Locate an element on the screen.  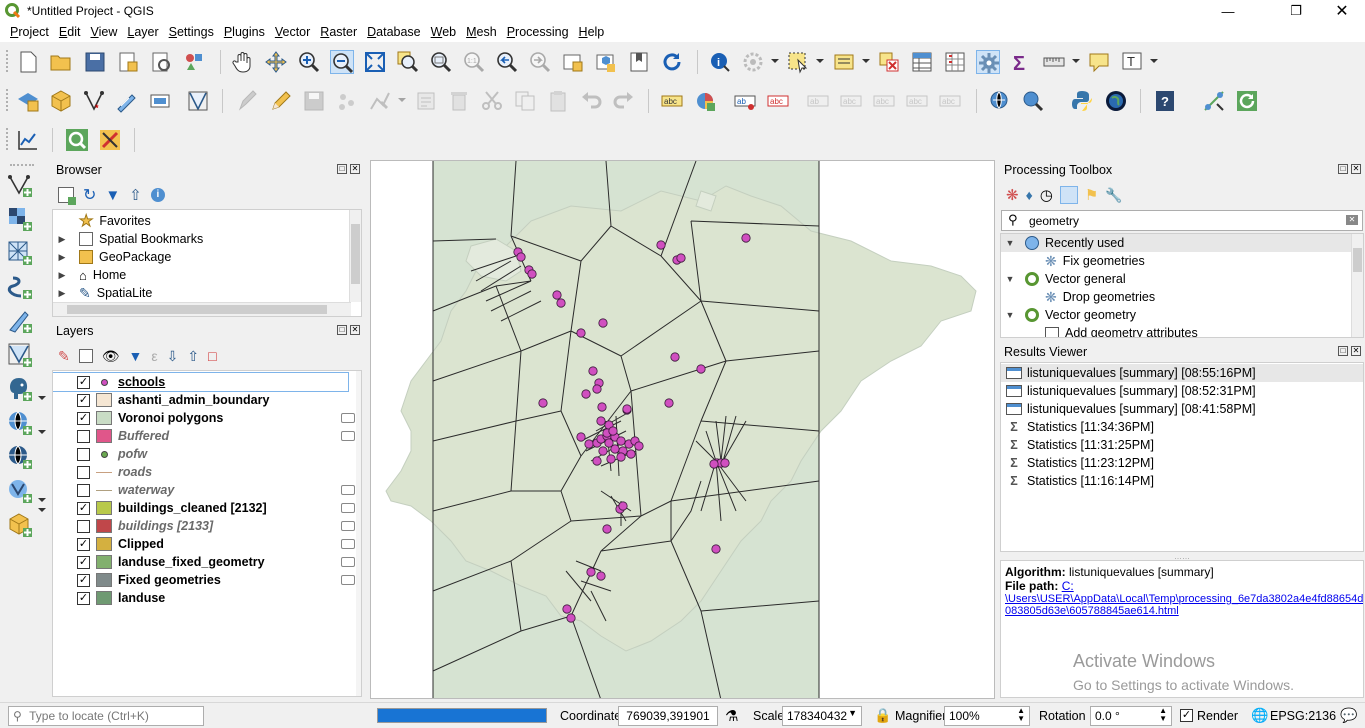
toggle-extents-icon: ⚗ is located at coordinates (731, 716).